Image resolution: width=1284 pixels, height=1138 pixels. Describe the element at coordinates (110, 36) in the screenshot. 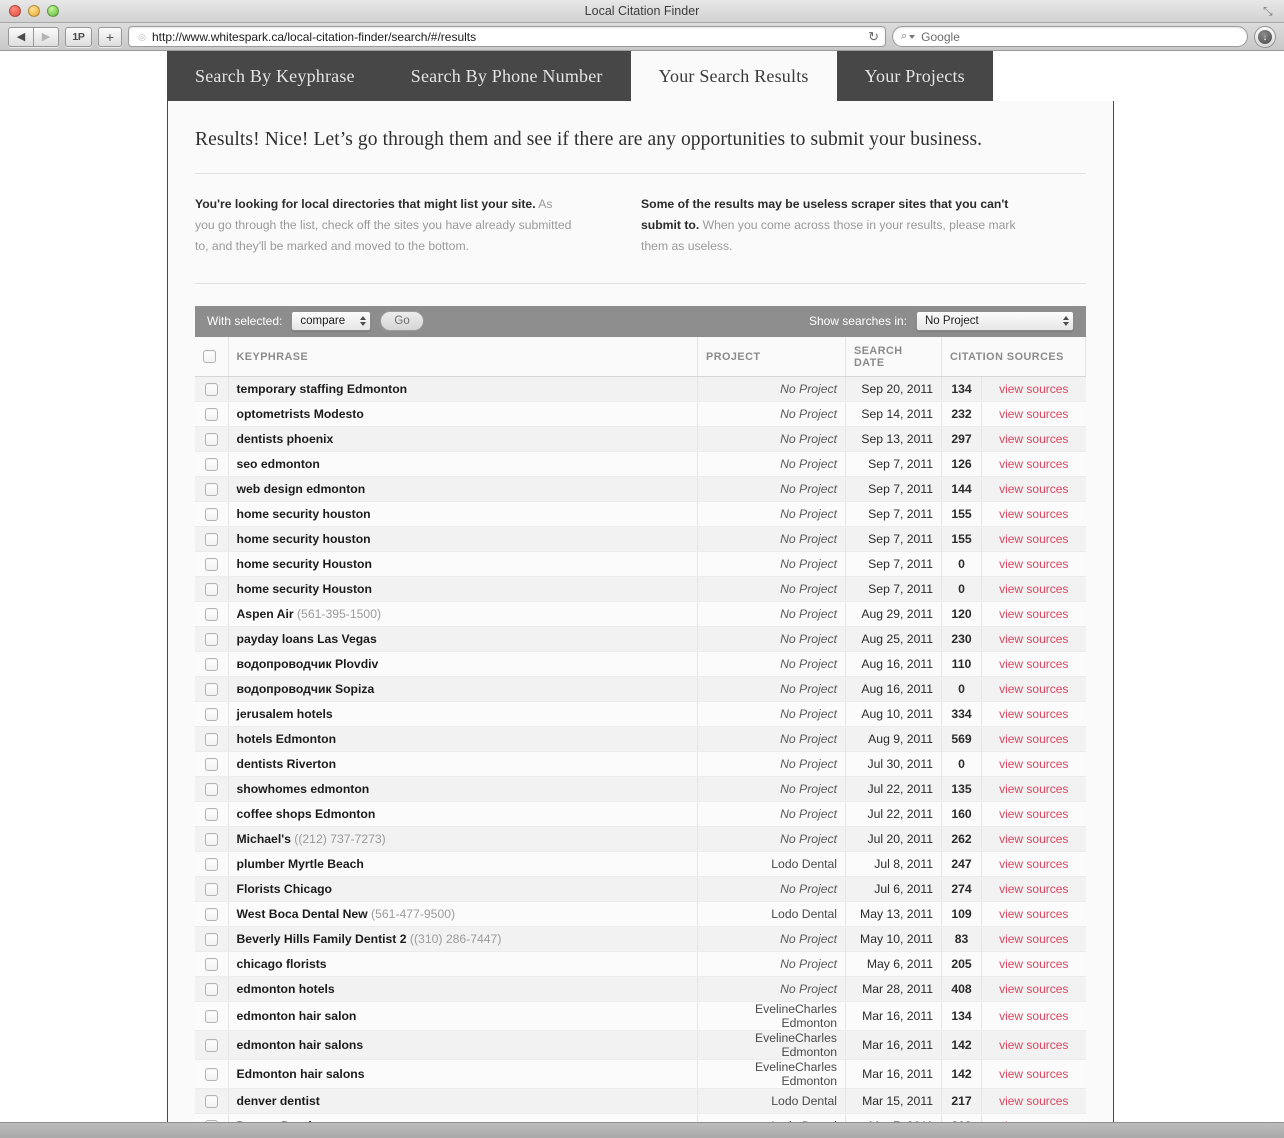

I see `new-tab-button: +` at that location.